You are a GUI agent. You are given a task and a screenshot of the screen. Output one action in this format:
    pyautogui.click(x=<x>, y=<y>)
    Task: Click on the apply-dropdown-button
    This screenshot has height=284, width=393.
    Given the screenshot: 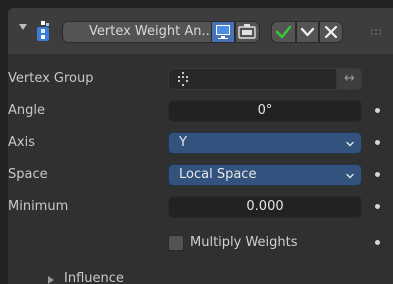 What is the action you would take?
    pyautogui.click(x=307, y=32)
    